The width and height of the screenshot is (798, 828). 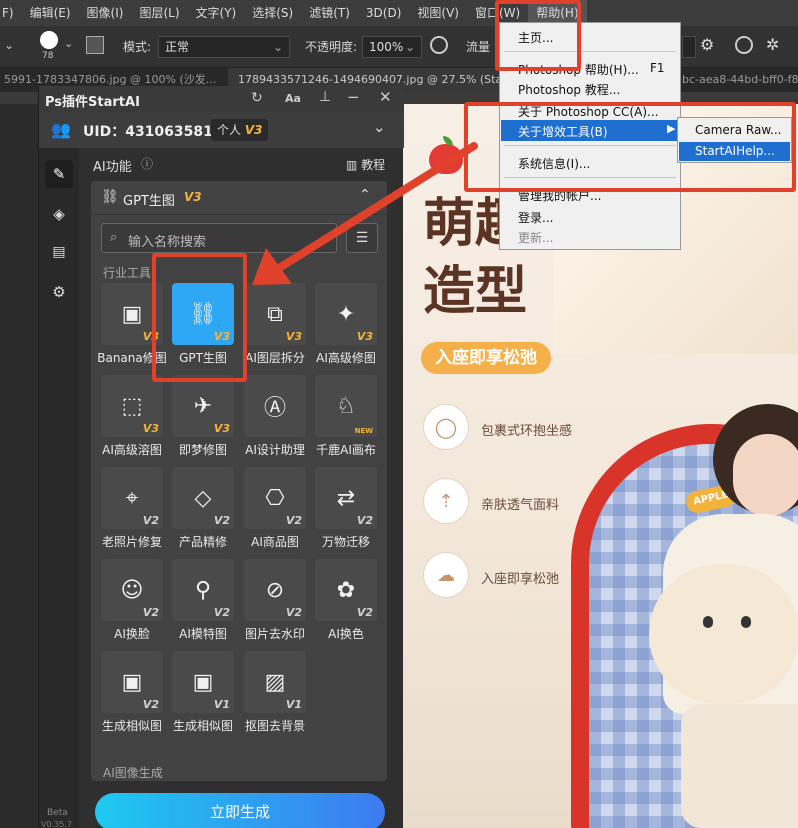 I want to click on arrow-annotation, so click(x=365, y=213).